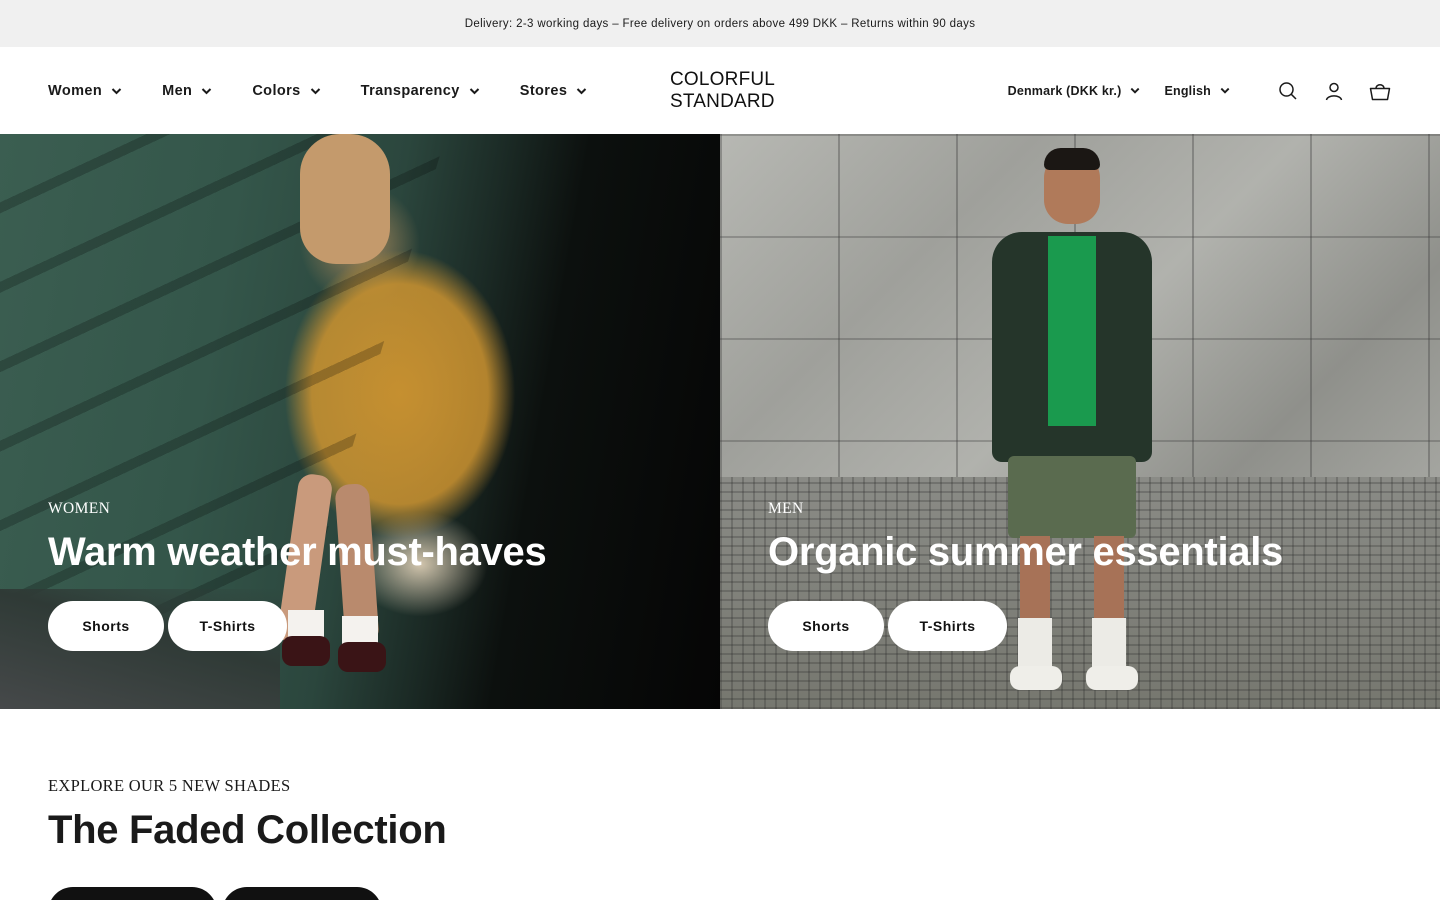 The height and width of the screenshot is (900, 1440). What do you see at coordinates (247, 830) in the screenshot?
I see `collection-title: The Faded Collection` at bounding box center [247, 830].